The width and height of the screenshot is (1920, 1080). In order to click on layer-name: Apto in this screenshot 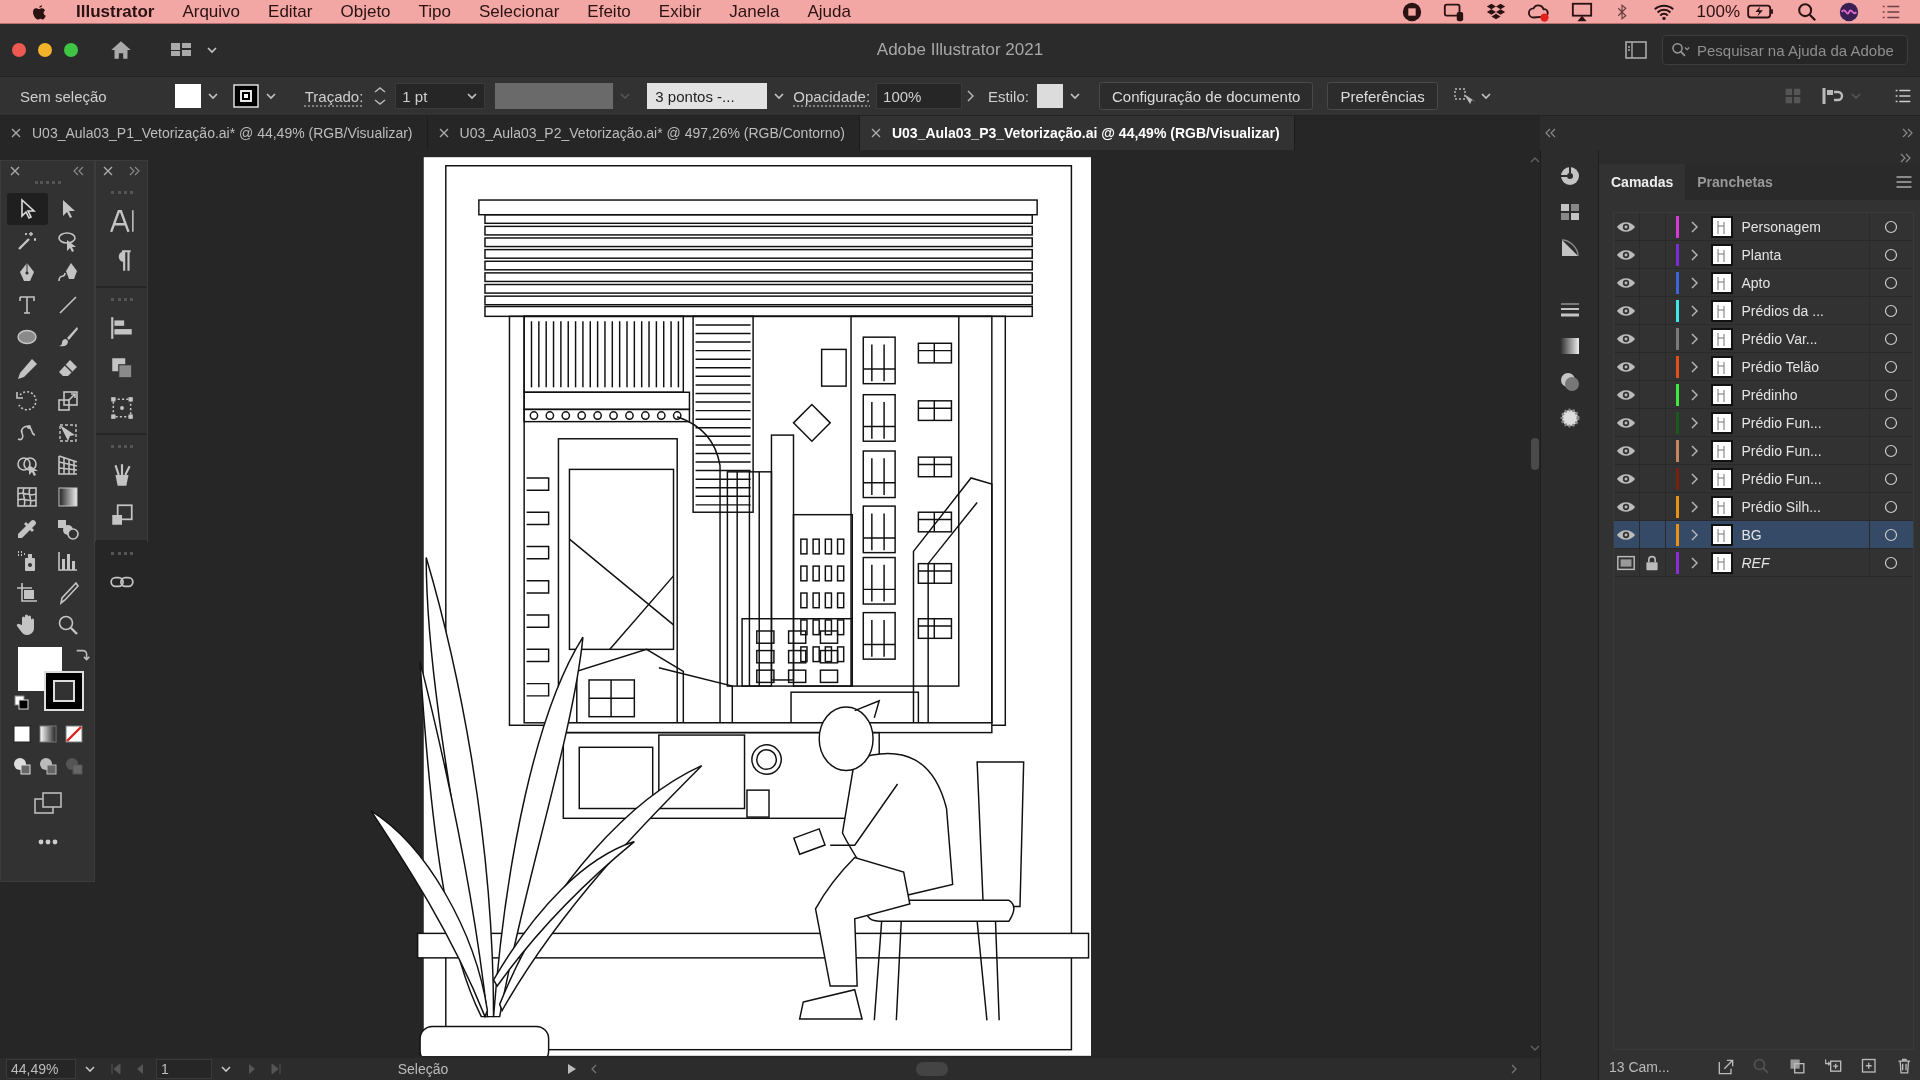, I will do `click(1805, 282)`.